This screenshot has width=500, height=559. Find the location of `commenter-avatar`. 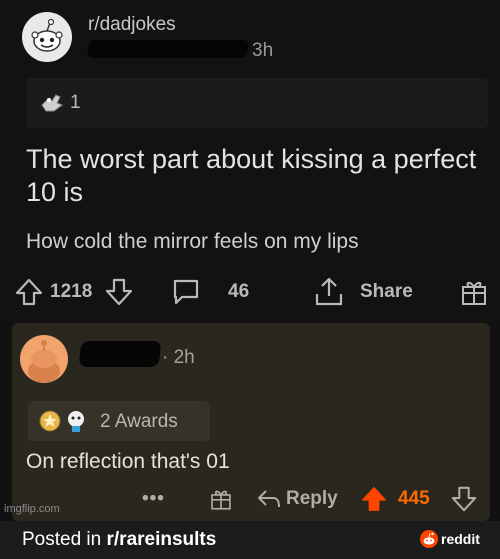

commenter-avatar is located at coordinates (44, 359).